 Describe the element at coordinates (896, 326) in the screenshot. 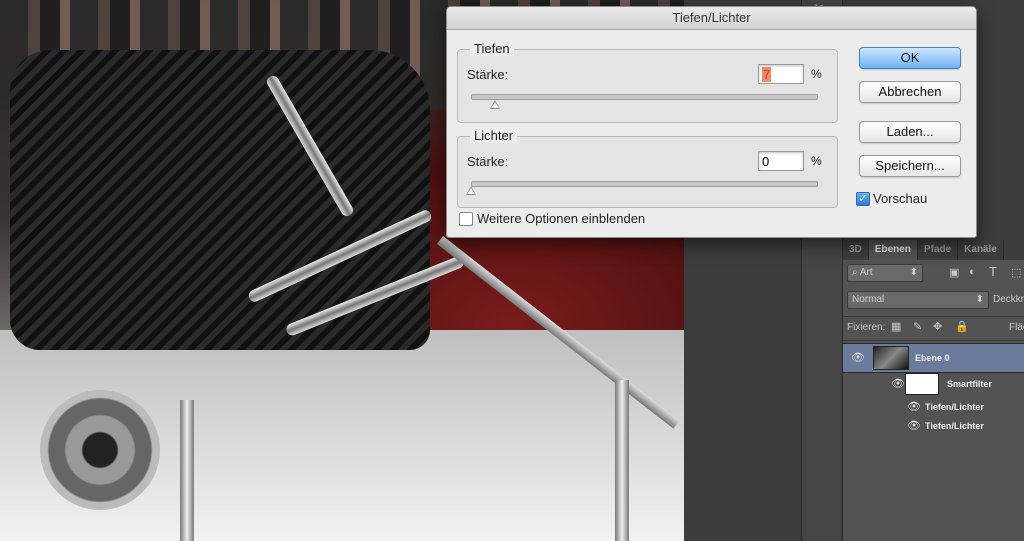

I see `lock-transparent-icon: ▦` at that location.